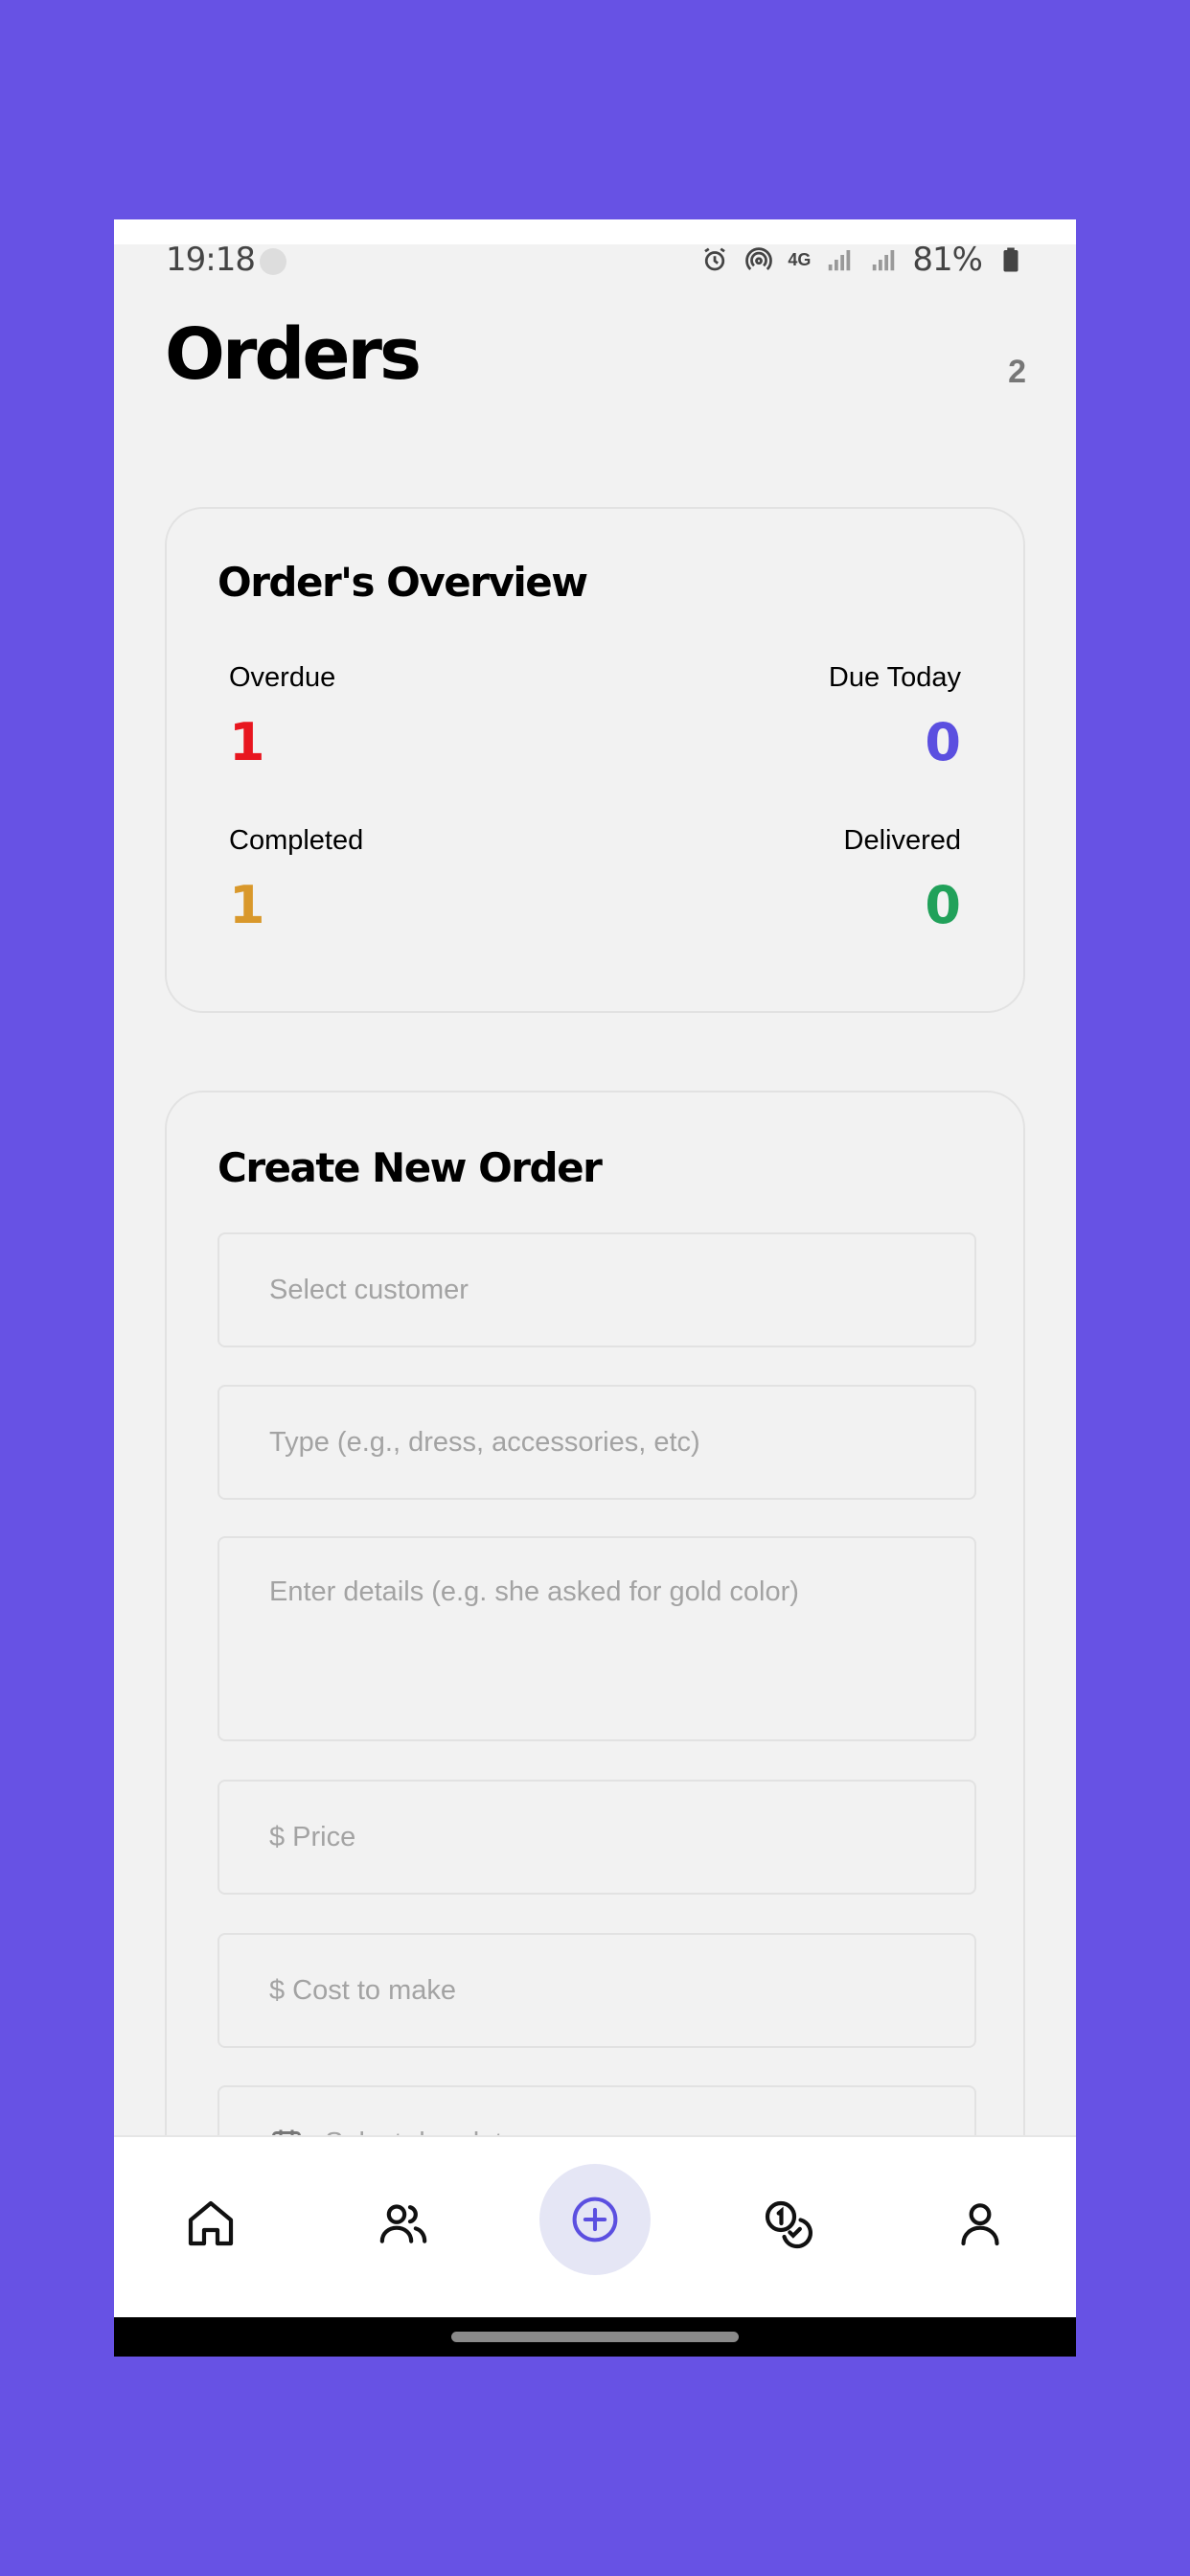 The image size is (1190, 2576). I want to click on type-input, so click(596, 1442).